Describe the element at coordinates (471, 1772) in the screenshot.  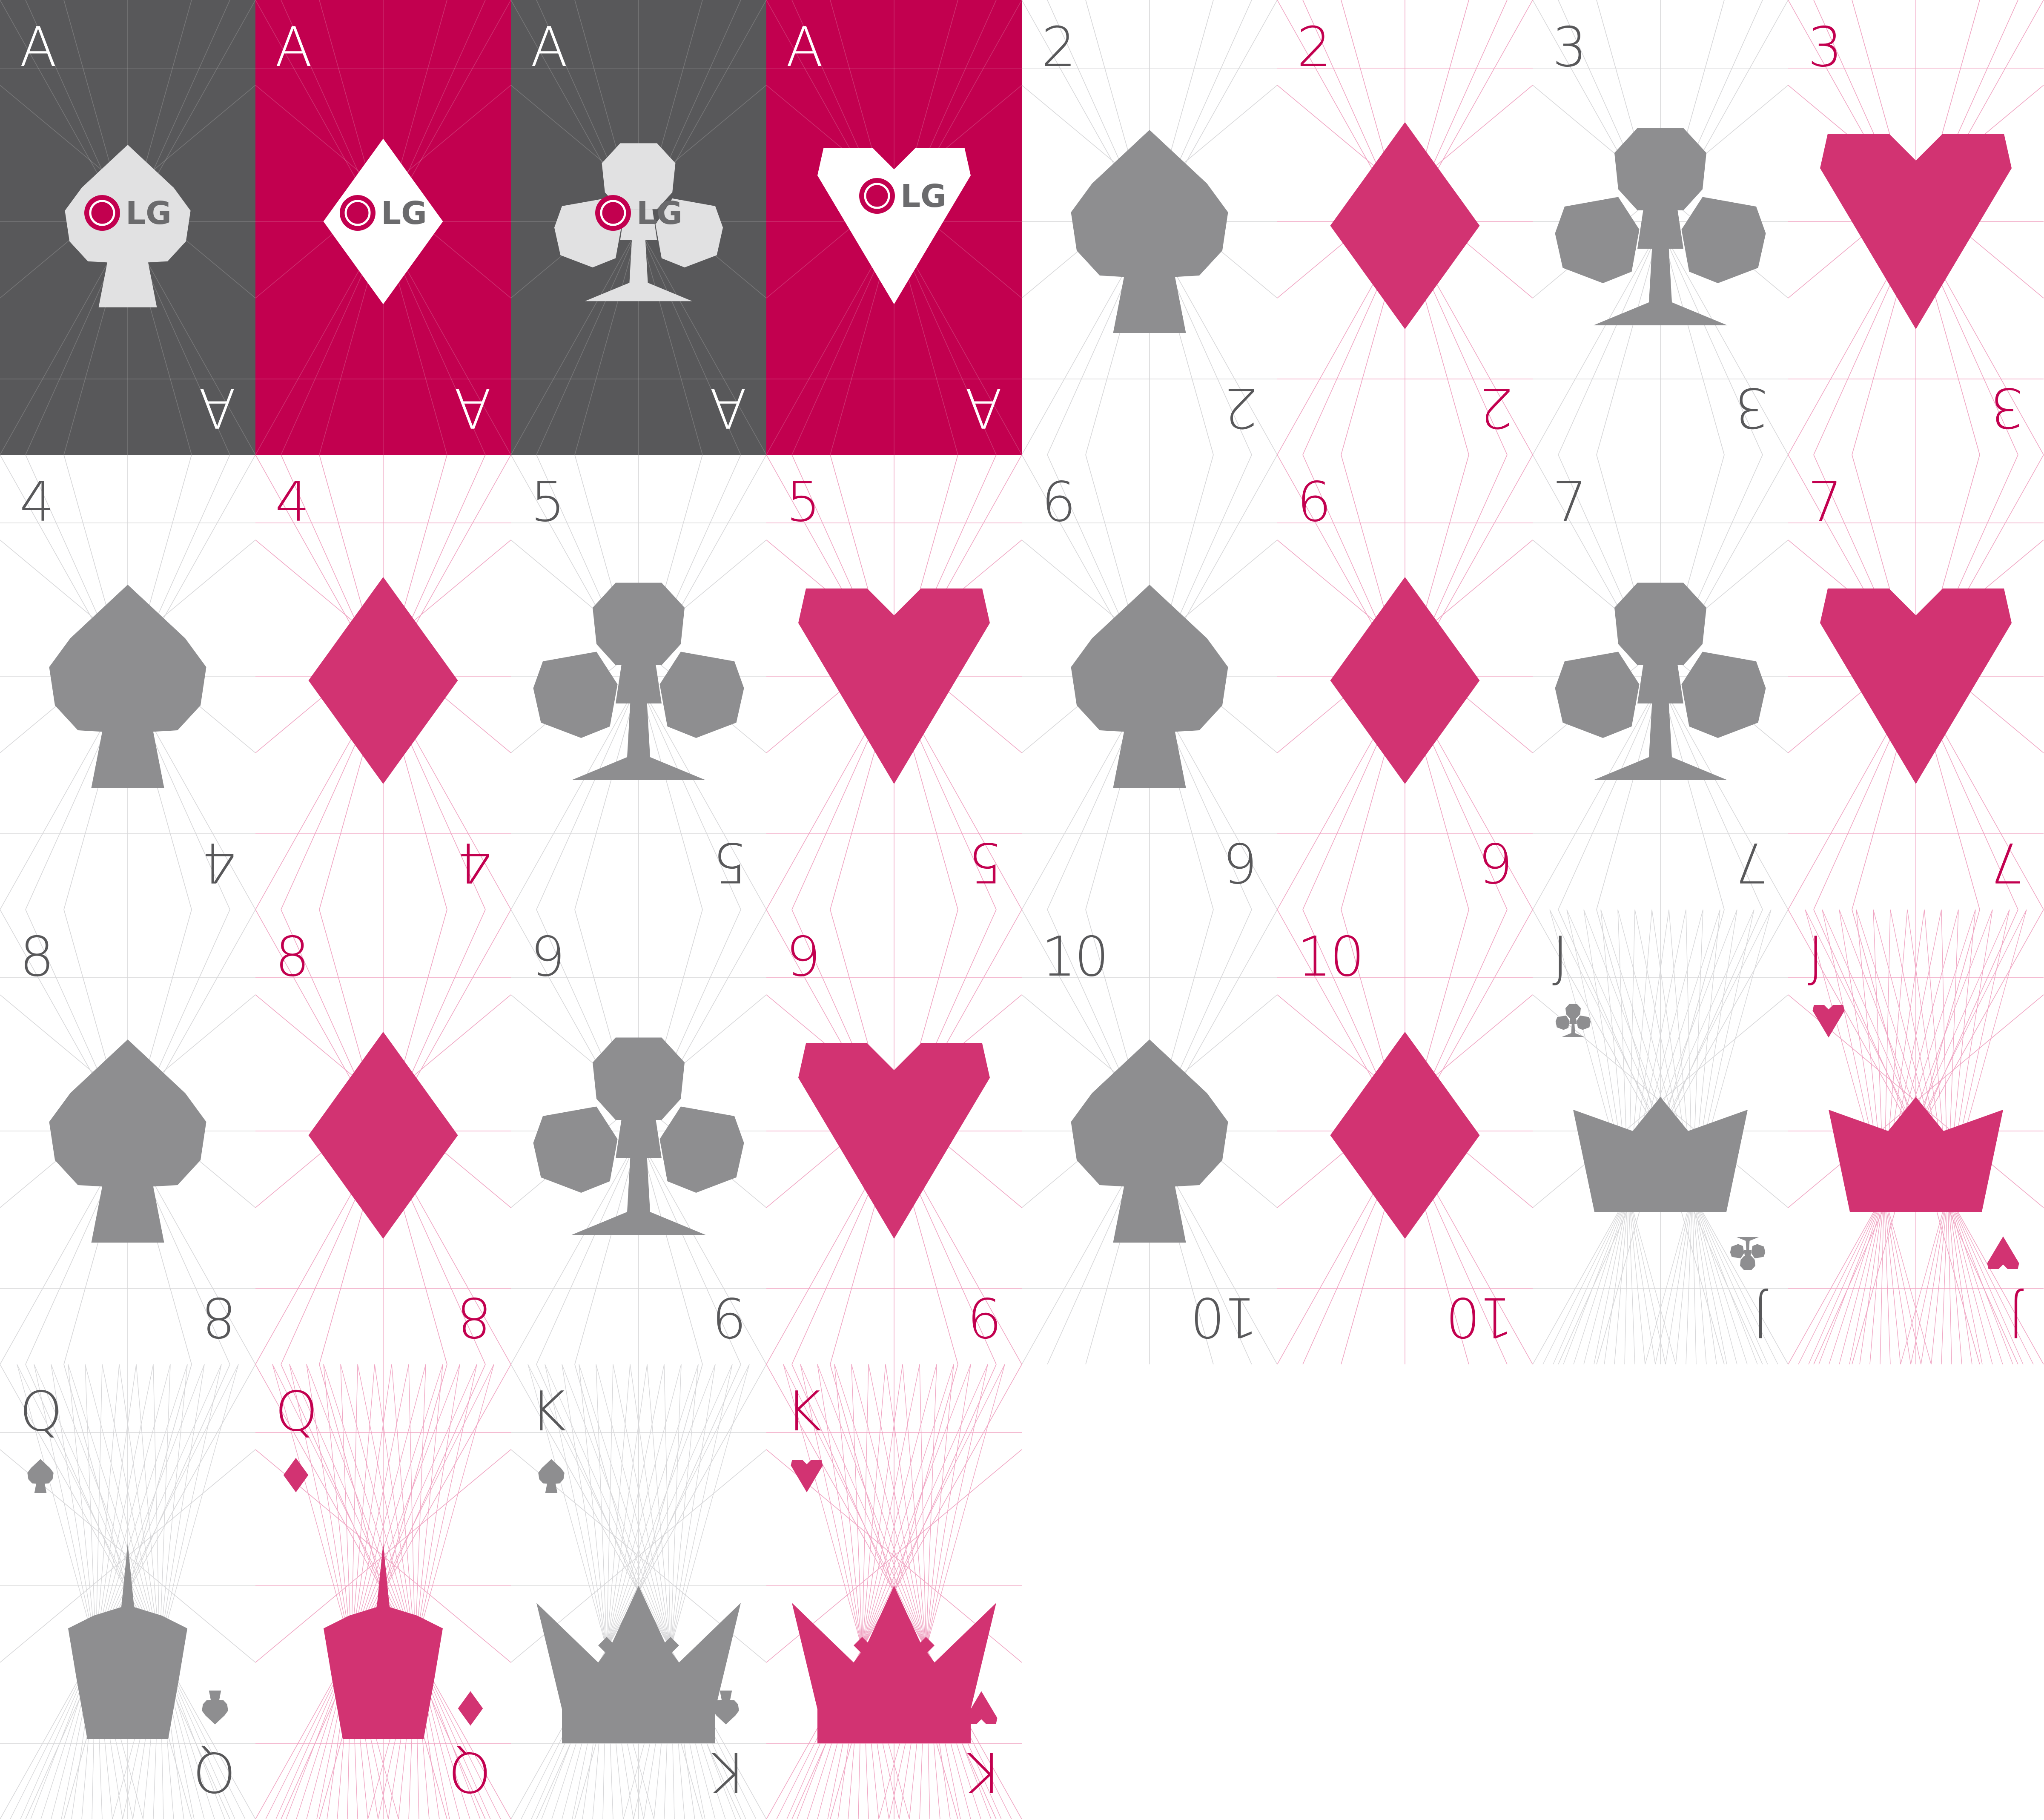
I see `rank-bottom: Q` at that location.